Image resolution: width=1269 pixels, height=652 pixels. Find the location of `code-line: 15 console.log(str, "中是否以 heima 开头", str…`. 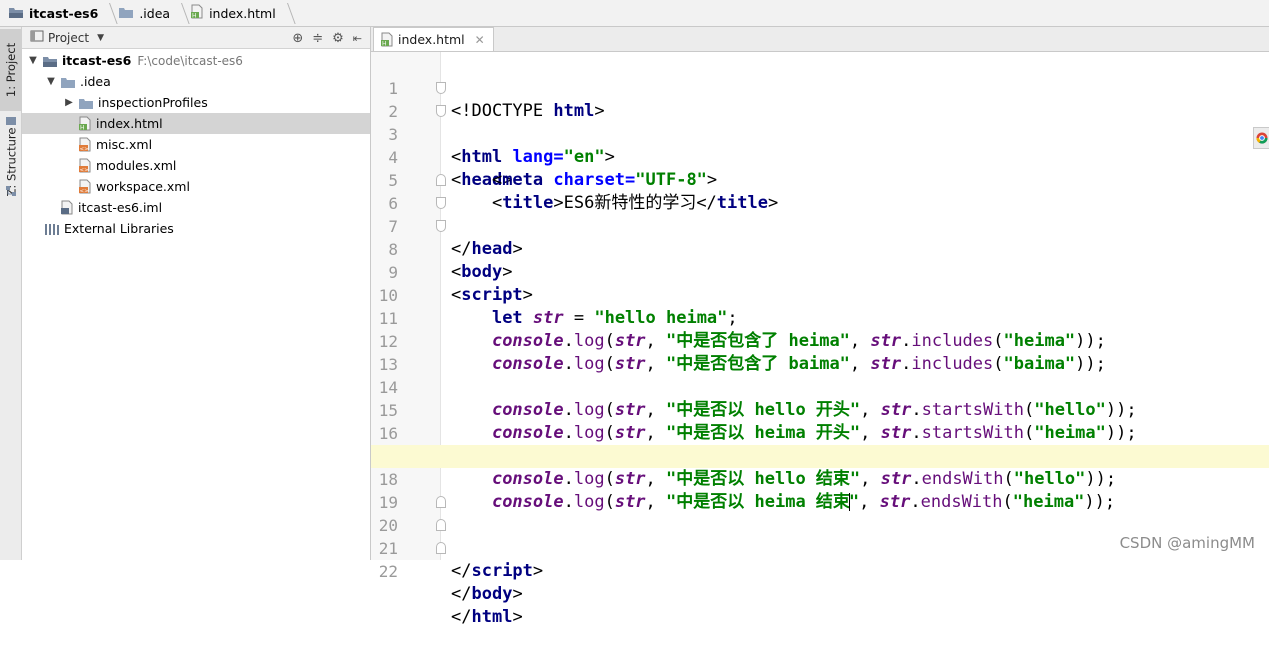

code-line: 15 console.log(str, "中是否以 heima 开头", str… is located at coordinates (757, 422).